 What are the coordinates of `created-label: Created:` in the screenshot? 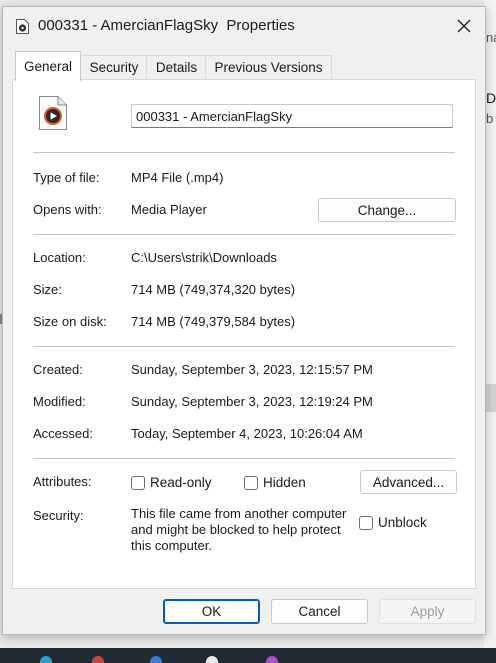 It's located at (58, 369).